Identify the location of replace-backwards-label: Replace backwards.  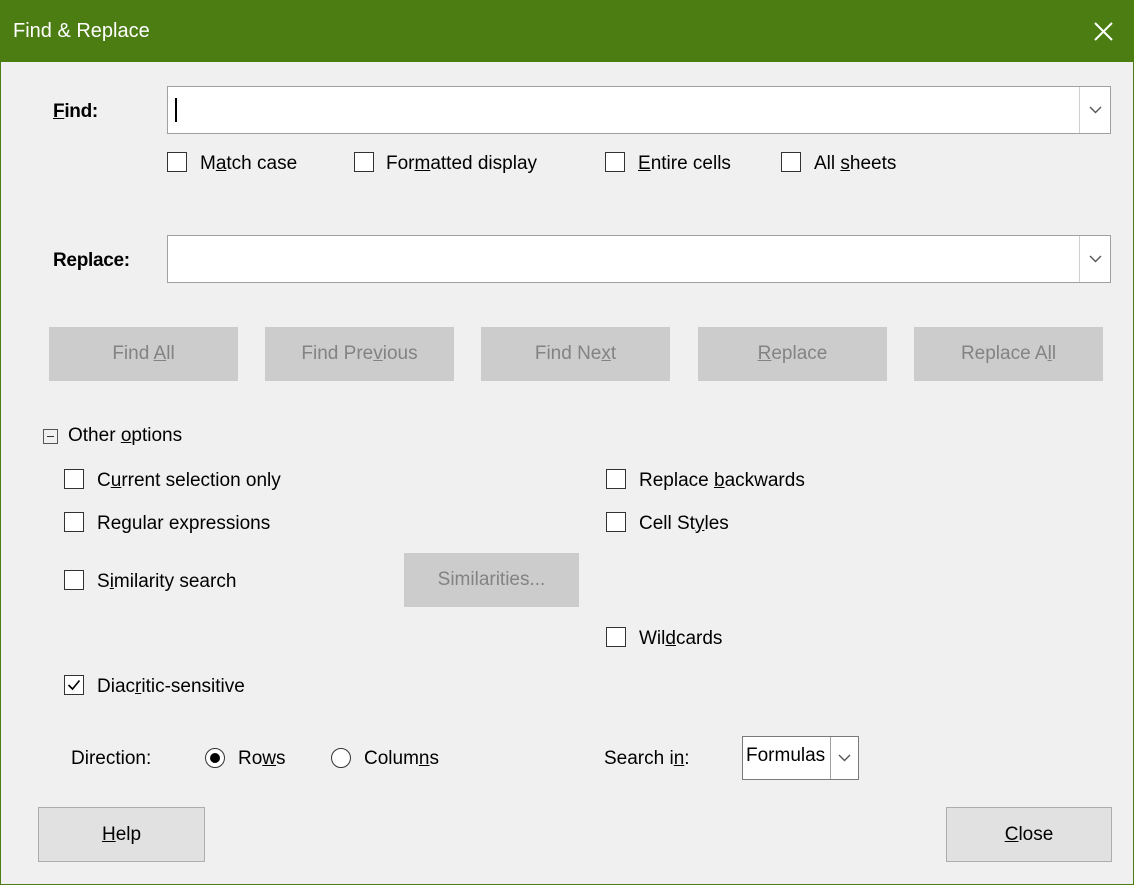
(722, 481).